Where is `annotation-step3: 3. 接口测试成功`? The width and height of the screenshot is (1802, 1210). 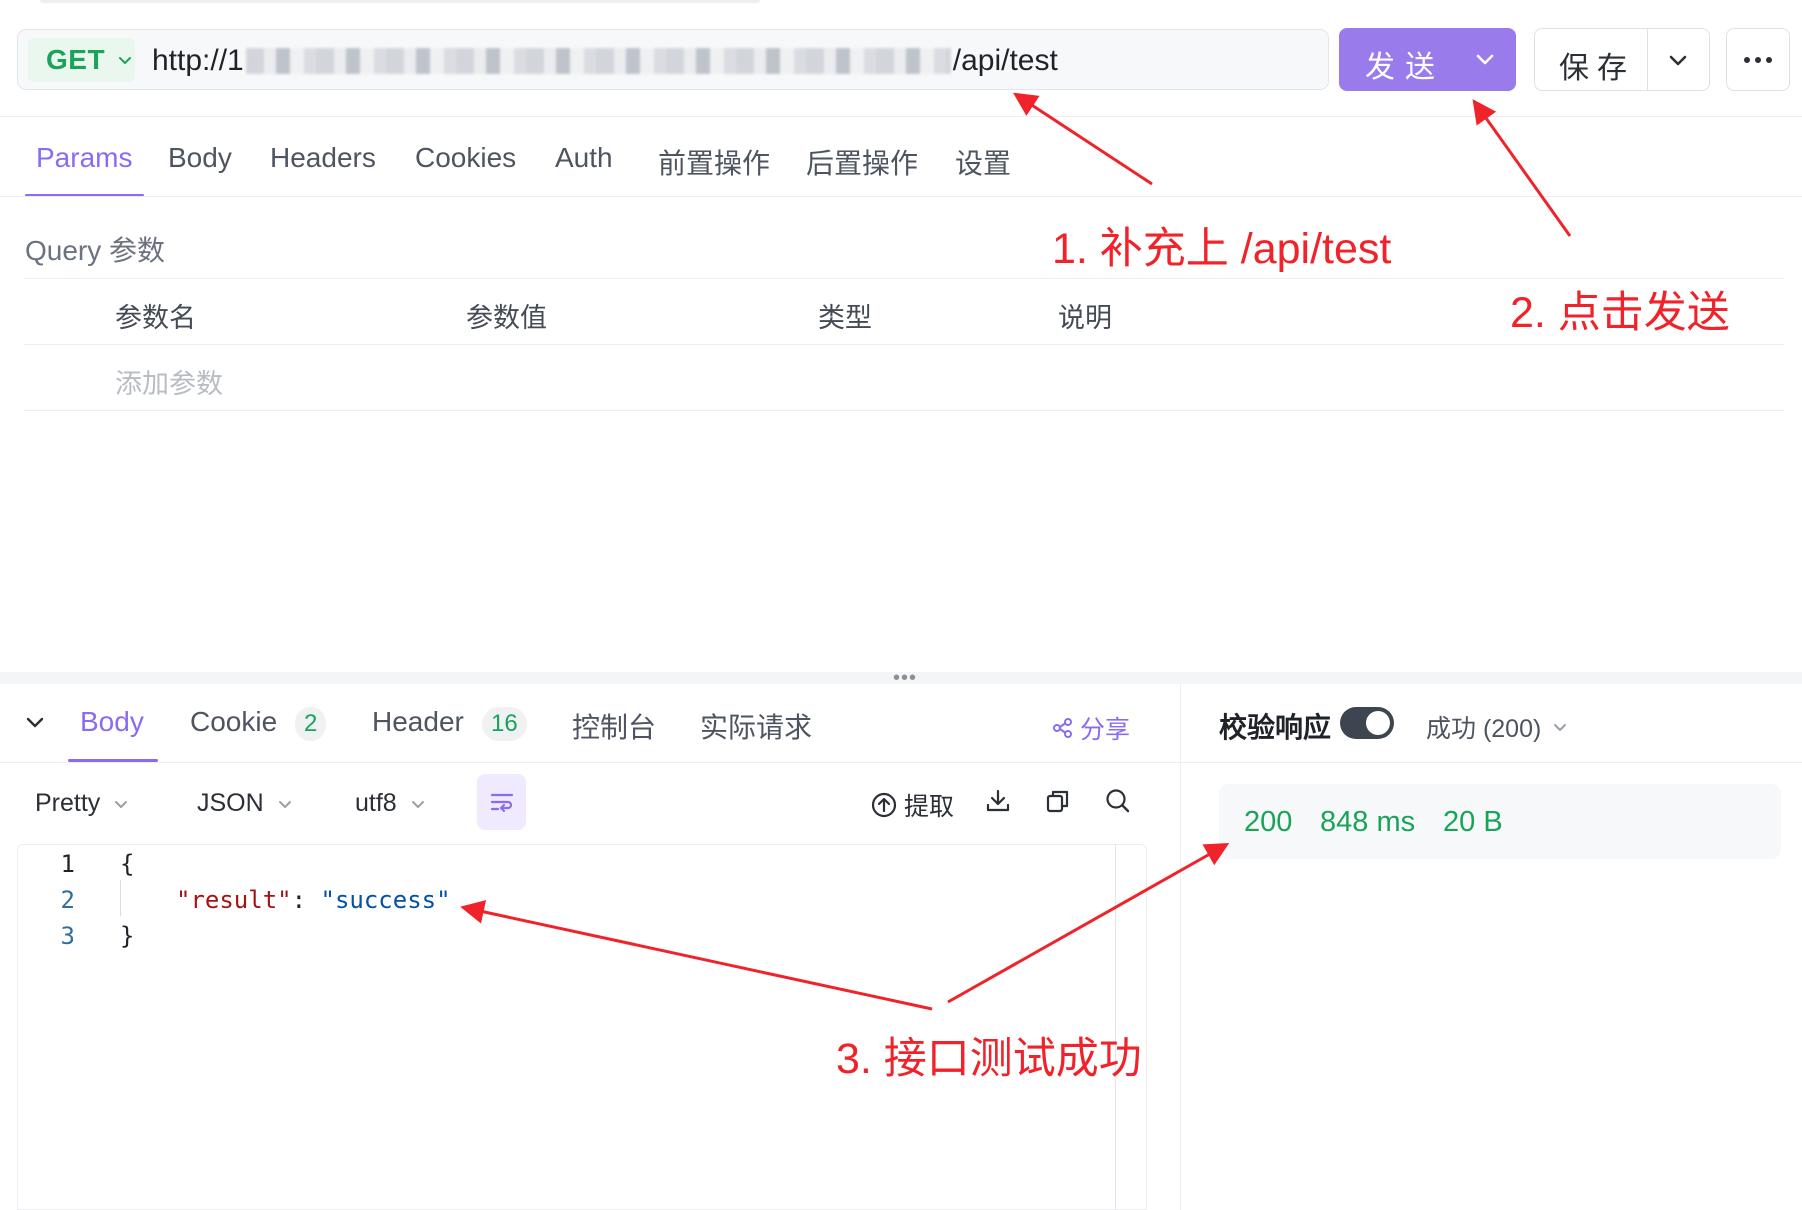
annotation-step3: 3. 接口测试成功 is located at coordinates (989, 1059).